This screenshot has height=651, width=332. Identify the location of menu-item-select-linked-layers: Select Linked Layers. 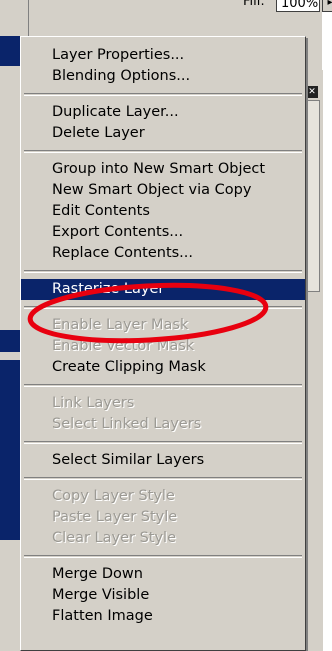
(127, 424).